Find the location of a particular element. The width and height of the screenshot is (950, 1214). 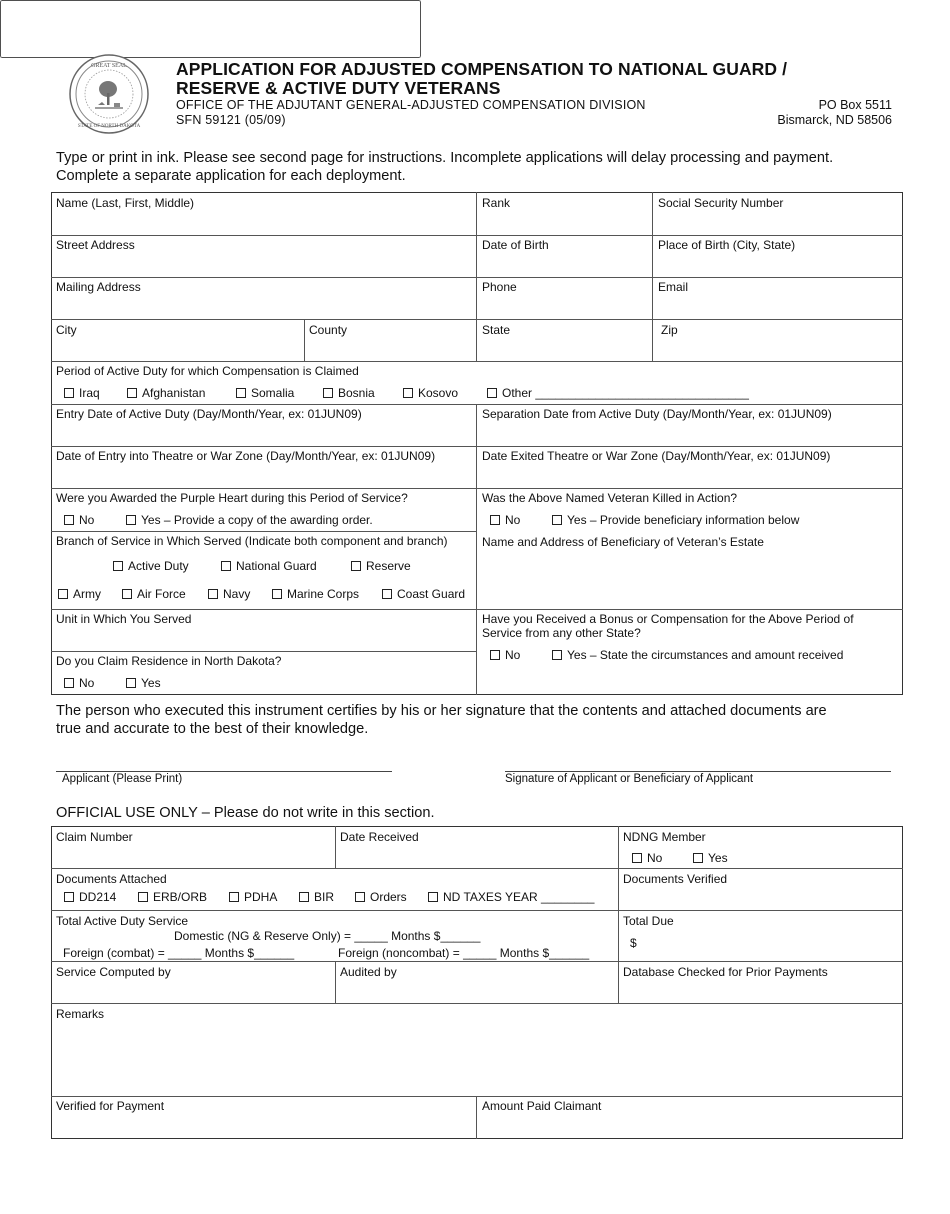

doc-pdha: PDHA is located at coordinates (253, 897).